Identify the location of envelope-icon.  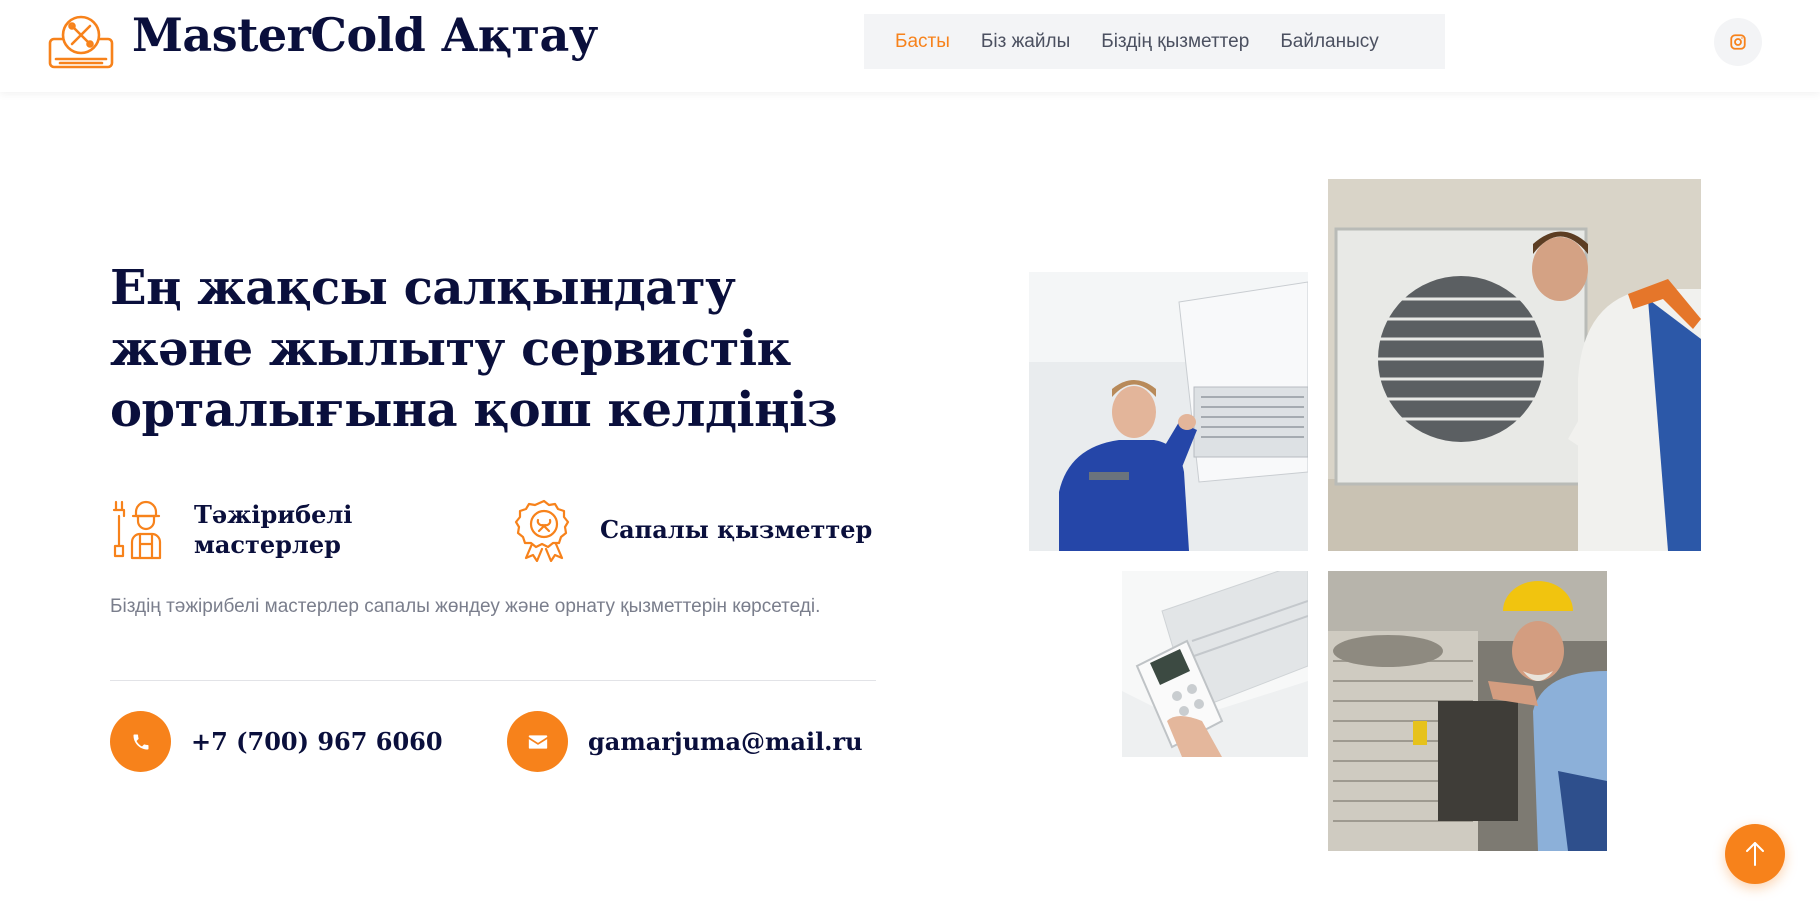
(537, 741).